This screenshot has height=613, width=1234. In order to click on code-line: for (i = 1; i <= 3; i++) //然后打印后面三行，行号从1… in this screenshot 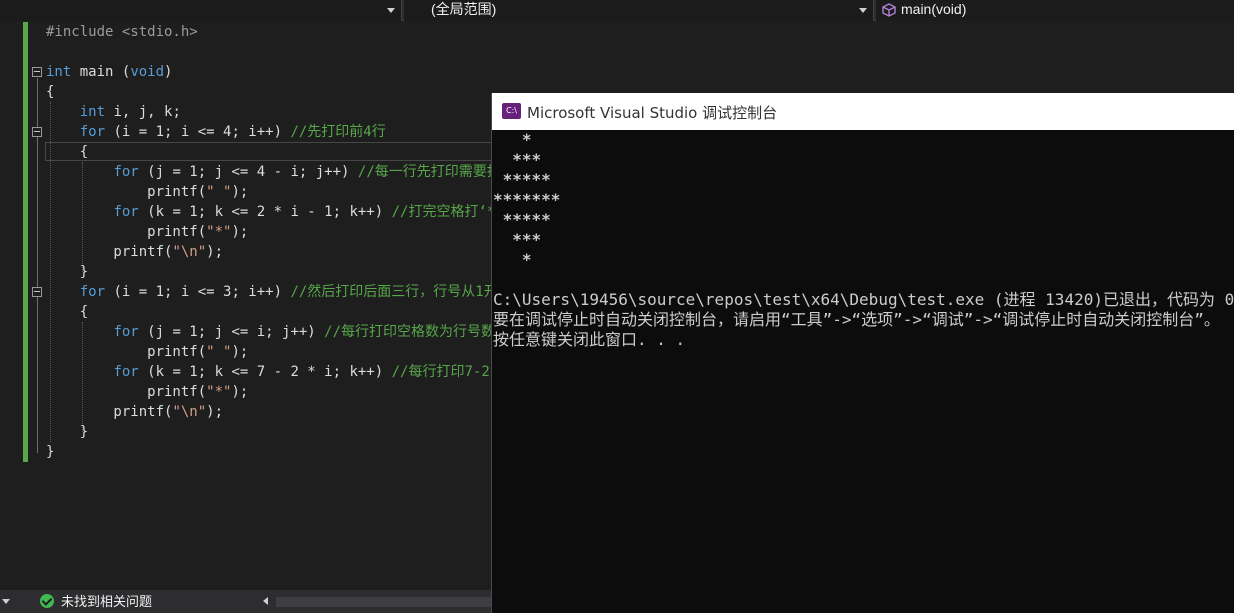, I will do `click(269, 292)`.